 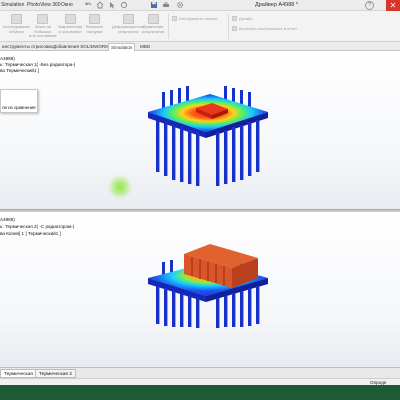 I want to click on tab-mbd: MBD, so click(x=145, y=47).